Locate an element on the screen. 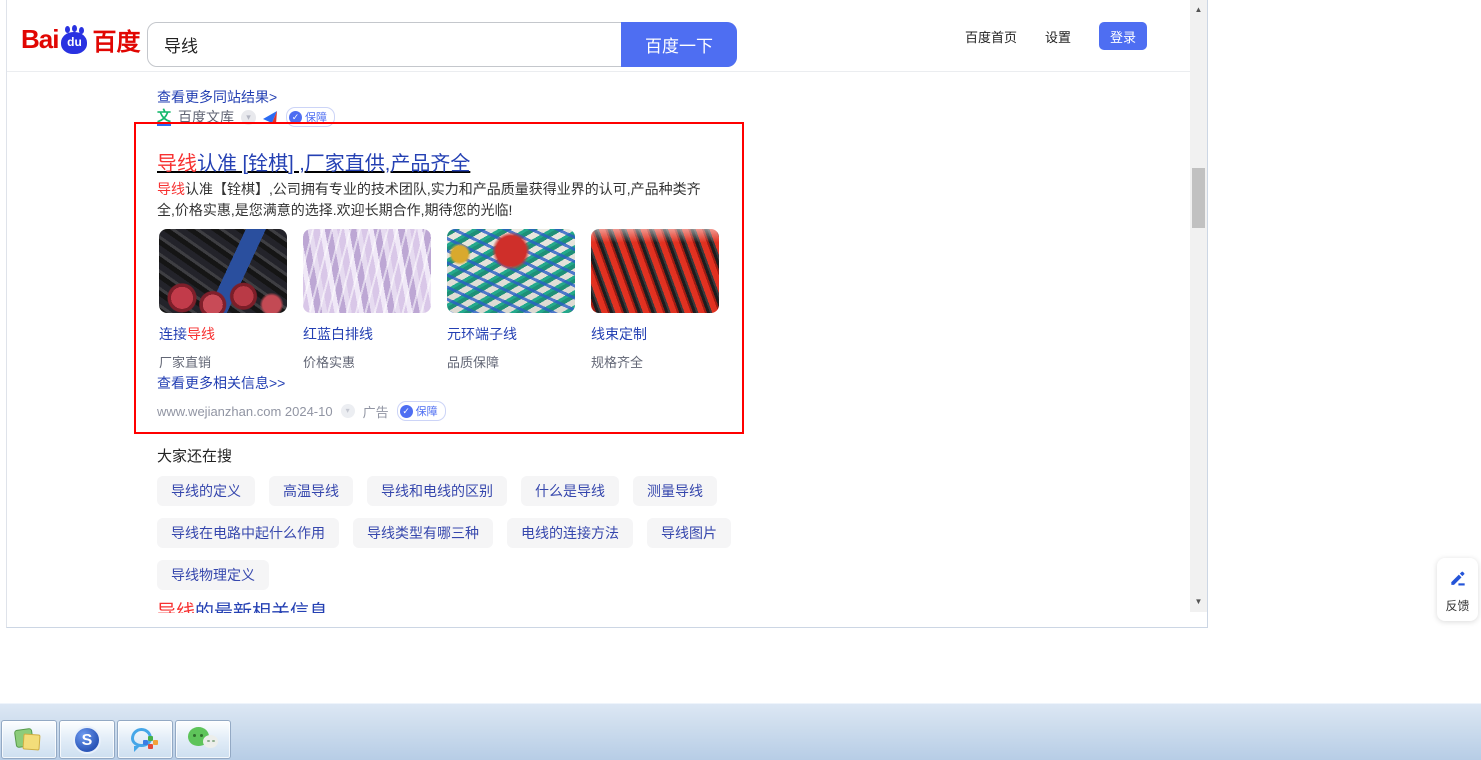 This screenshot has height=760, width=1481. sogou-browser-icon: S is located at coordinates (87, 739).